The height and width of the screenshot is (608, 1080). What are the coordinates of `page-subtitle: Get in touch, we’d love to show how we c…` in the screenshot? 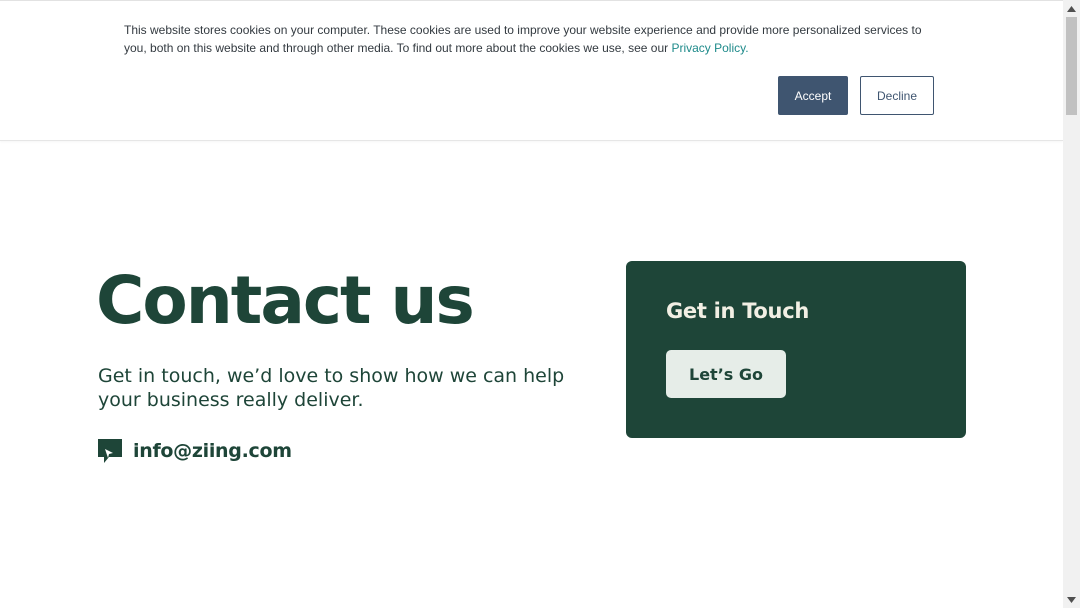 It's located at (331, 388).